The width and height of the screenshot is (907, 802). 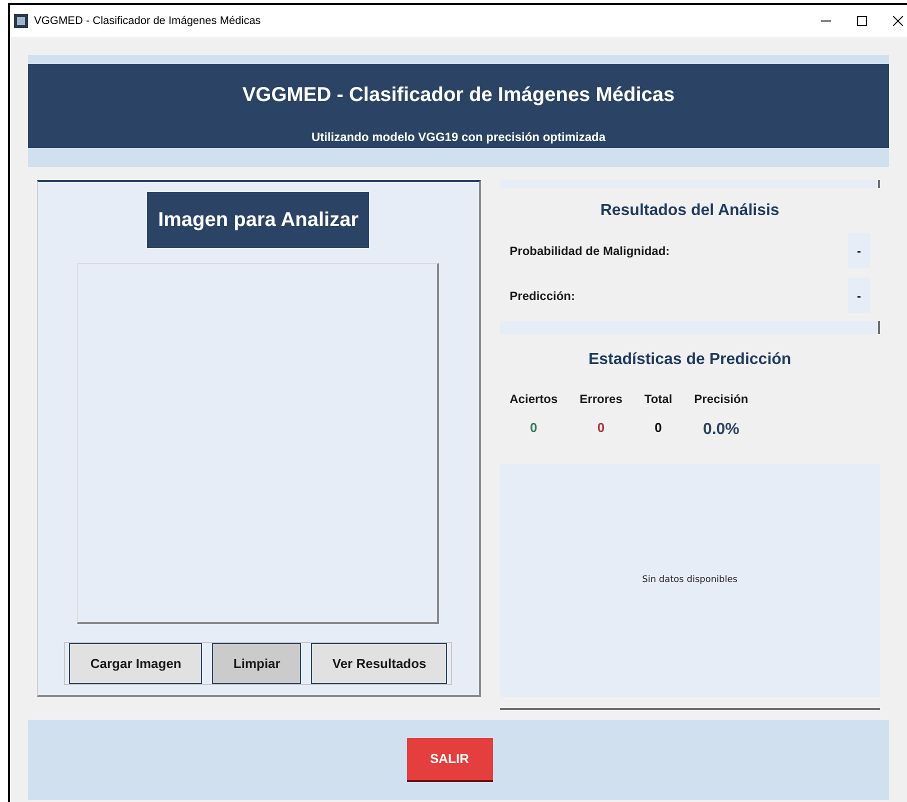 I want to click on panel-heading: Imagen para Analizar, so click(x=258, y=220).